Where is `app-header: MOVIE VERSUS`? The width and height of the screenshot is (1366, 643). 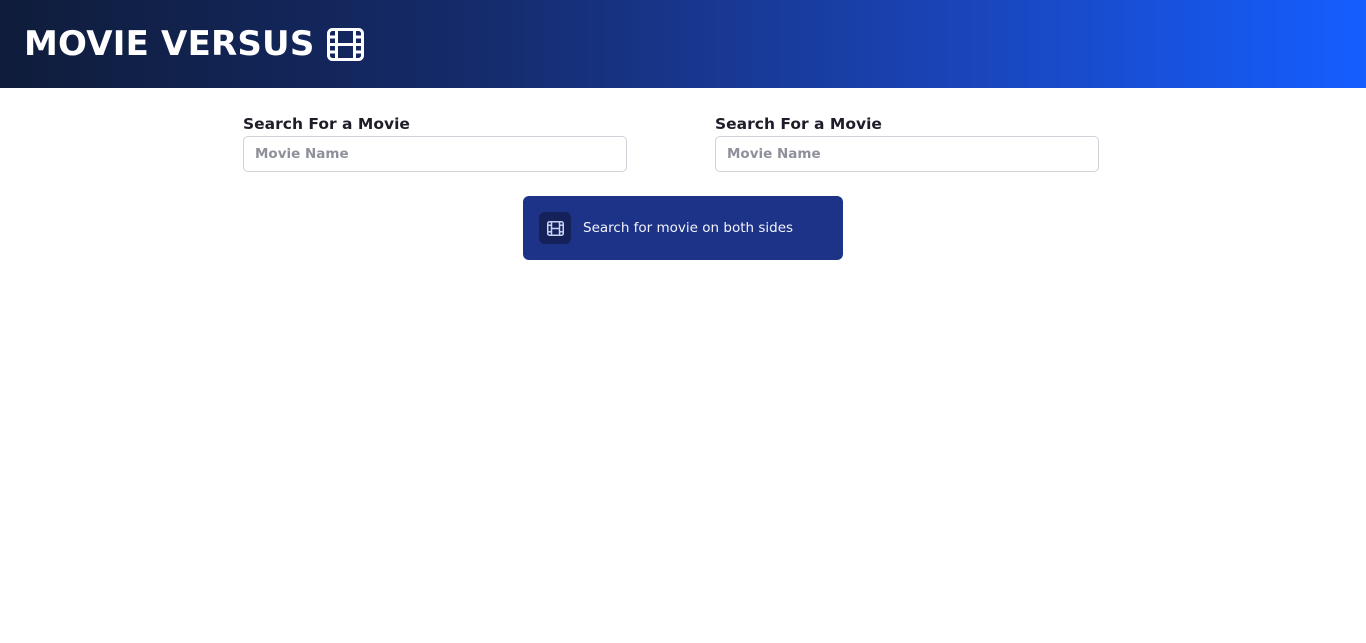
app-header: MOVIE VERSUS is located at coordinates (683, 44).